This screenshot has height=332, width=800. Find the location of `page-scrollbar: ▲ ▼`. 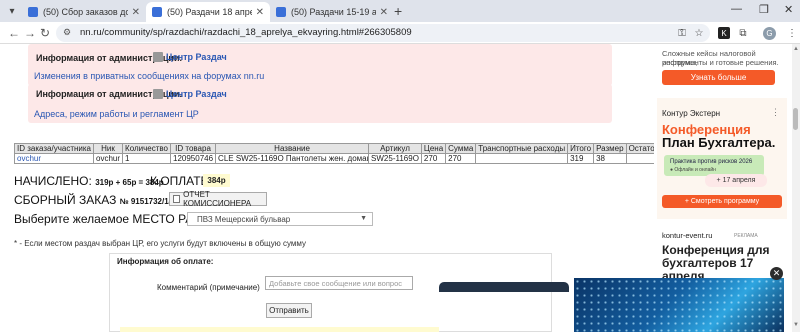

page-scrollbar: ▲ ▼ is located at coordinates (796, 188).